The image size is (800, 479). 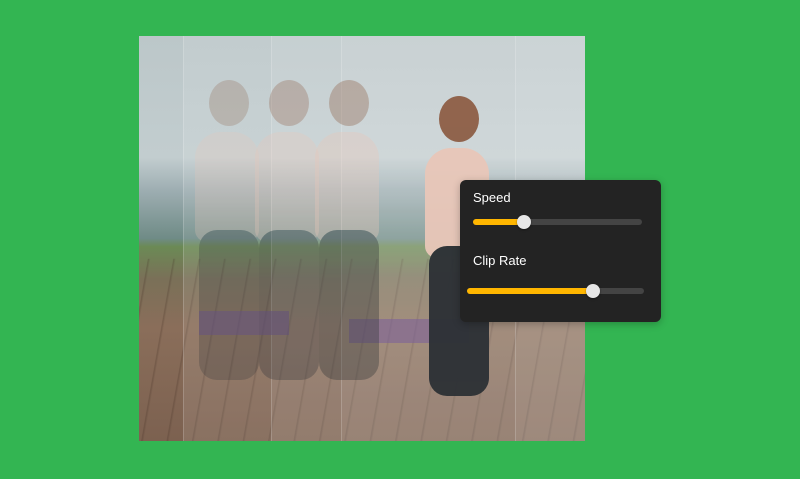 I want to click on clip-rate-slider-fill, so click(x=530, y=291).